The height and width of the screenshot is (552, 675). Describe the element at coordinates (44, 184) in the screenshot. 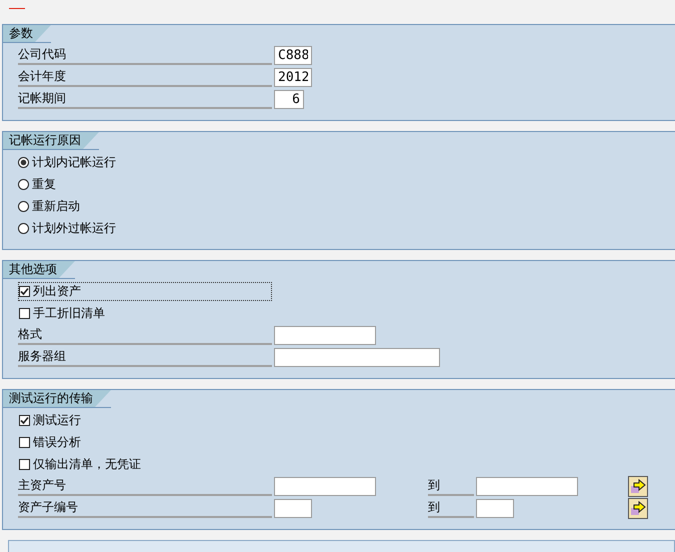

I see `radio-label: 重复` at that location.